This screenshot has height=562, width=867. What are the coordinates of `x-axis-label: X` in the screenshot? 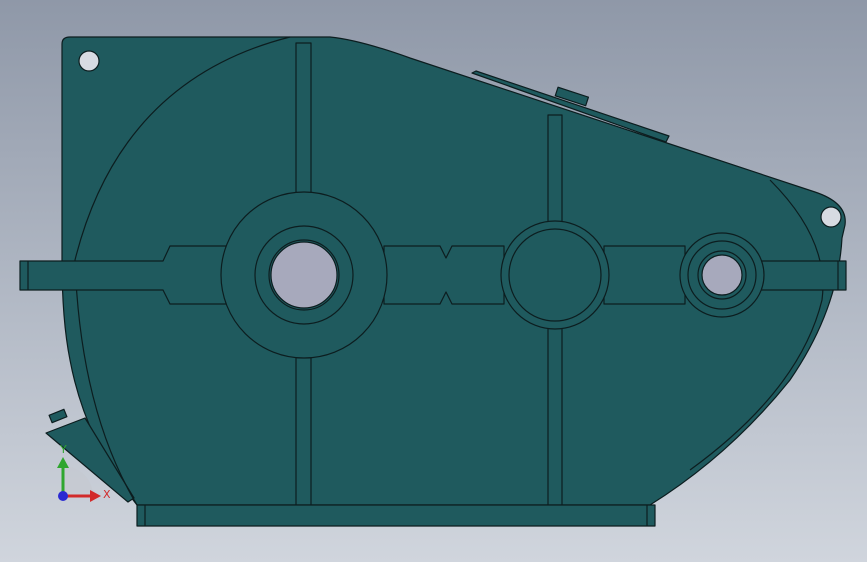 It's located at (107, 494).